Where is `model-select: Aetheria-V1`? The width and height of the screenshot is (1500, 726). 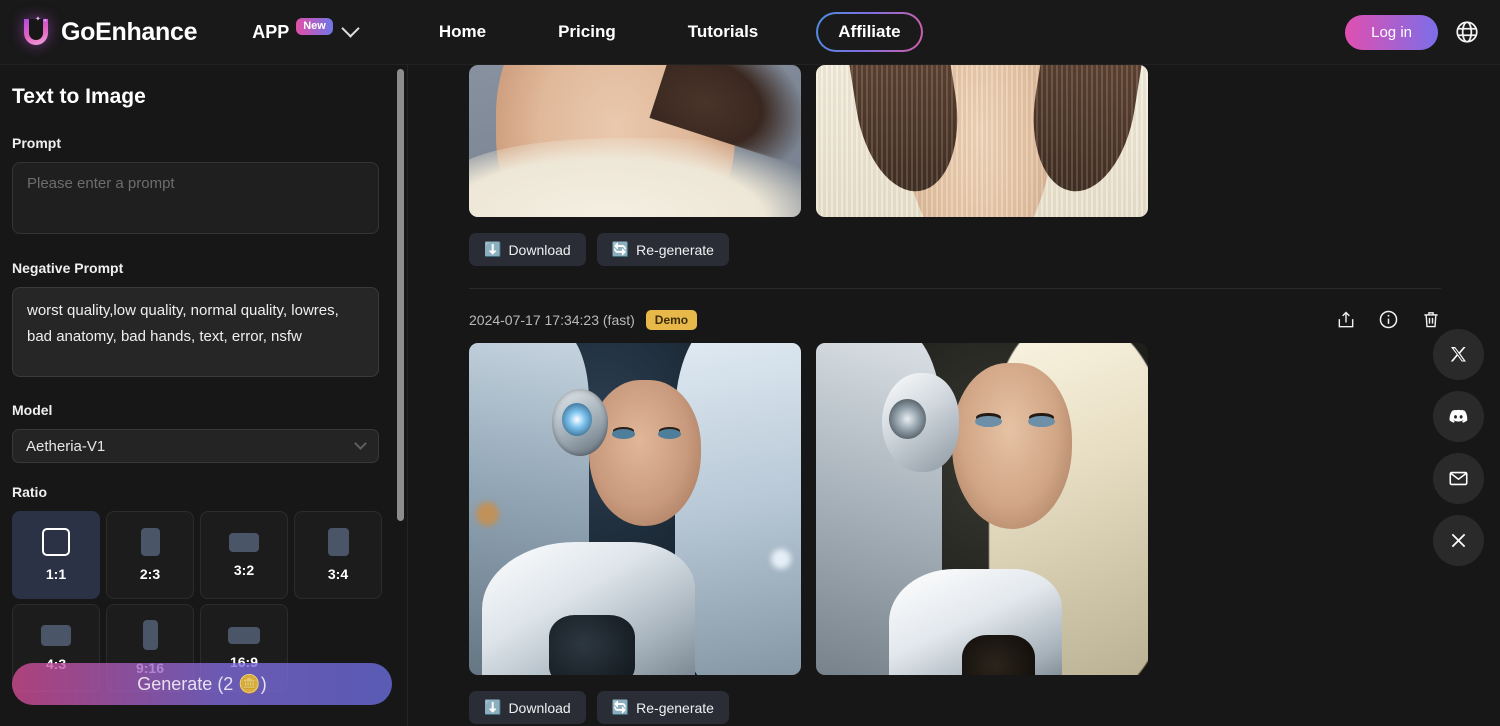 model-select: Aetheria-V1 is located at coordinates (195, 446).